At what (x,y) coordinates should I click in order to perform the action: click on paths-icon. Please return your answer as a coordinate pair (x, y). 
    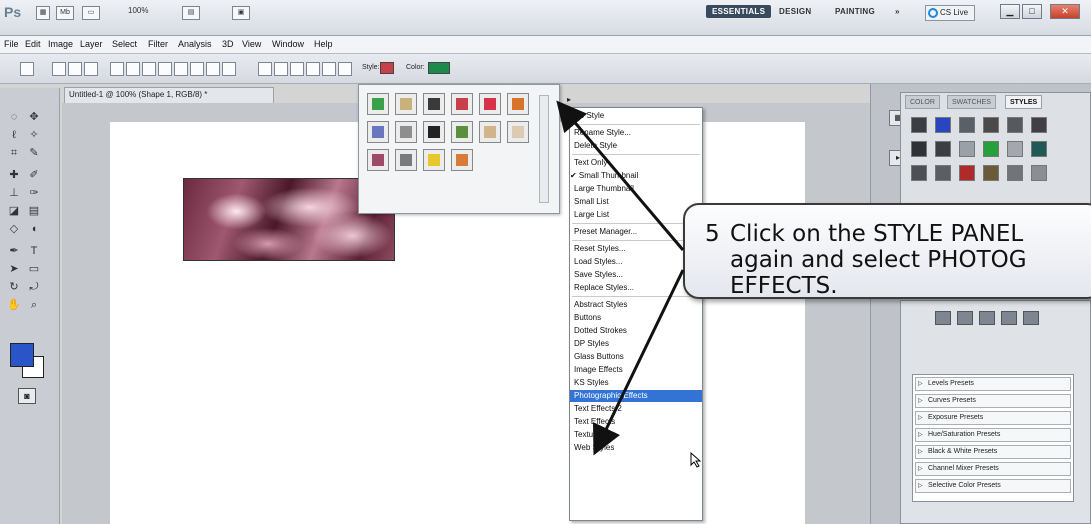
    Looking at the image, I should click on (75, 69).